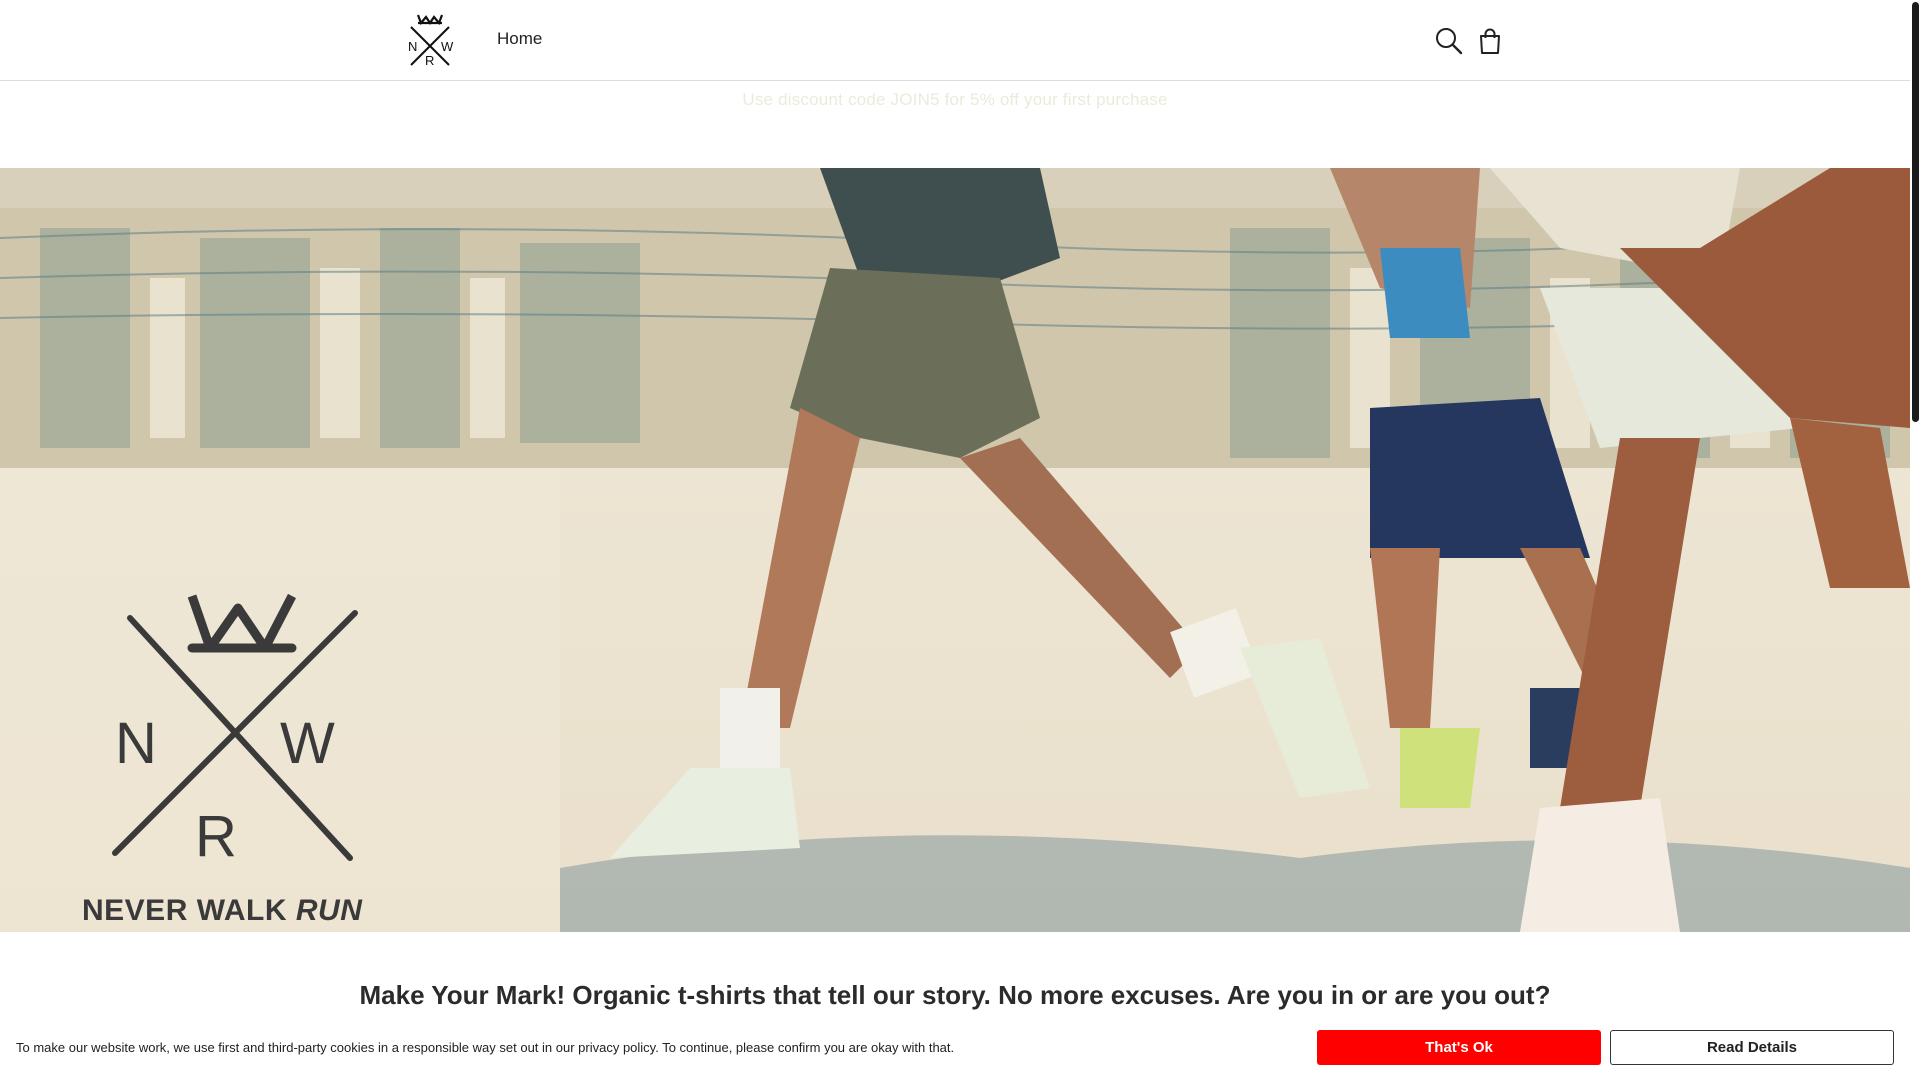 The width and height of the screenshot is (1920, 1080). Describe the element at coordinates (189, 910) in the screenshot. I see `brand-name-prefix: NEVER WALK` at that location.